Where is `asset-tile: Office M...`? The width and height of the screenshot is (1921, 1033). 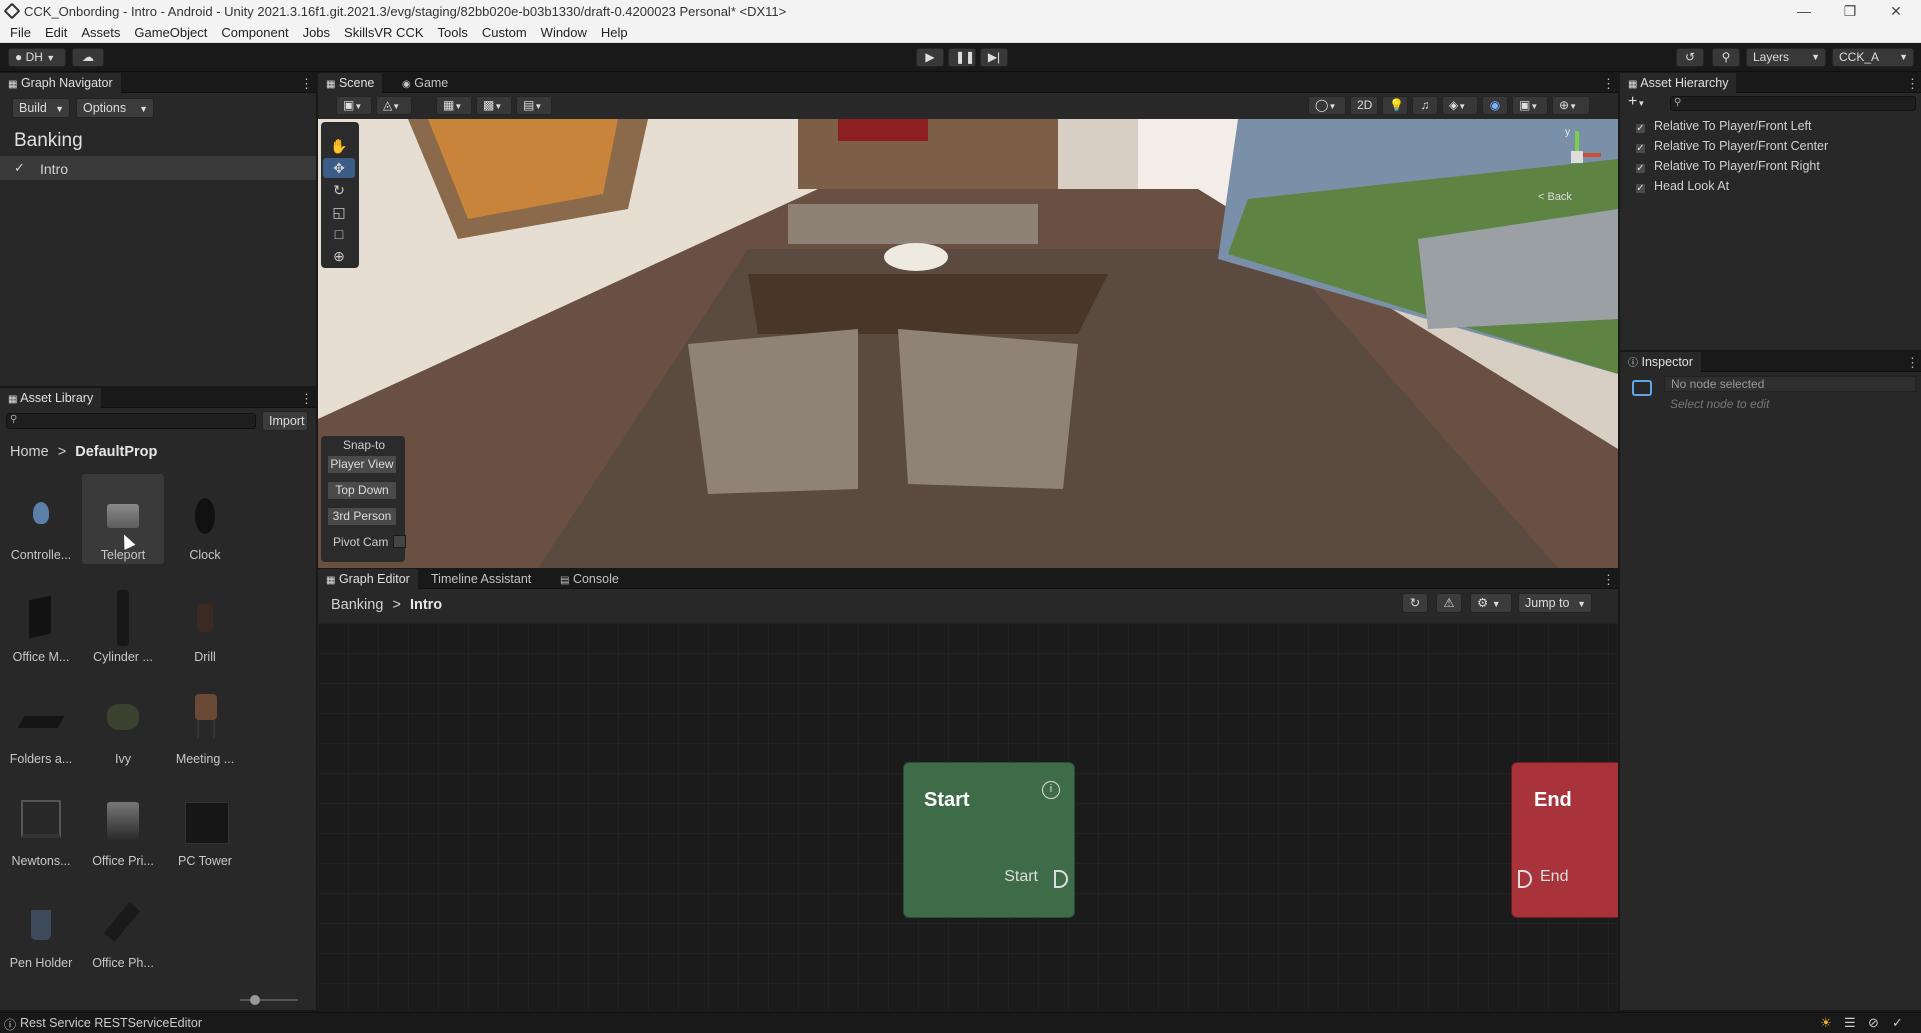
asset-tile: Office M... is located at coordinates (41, 625).